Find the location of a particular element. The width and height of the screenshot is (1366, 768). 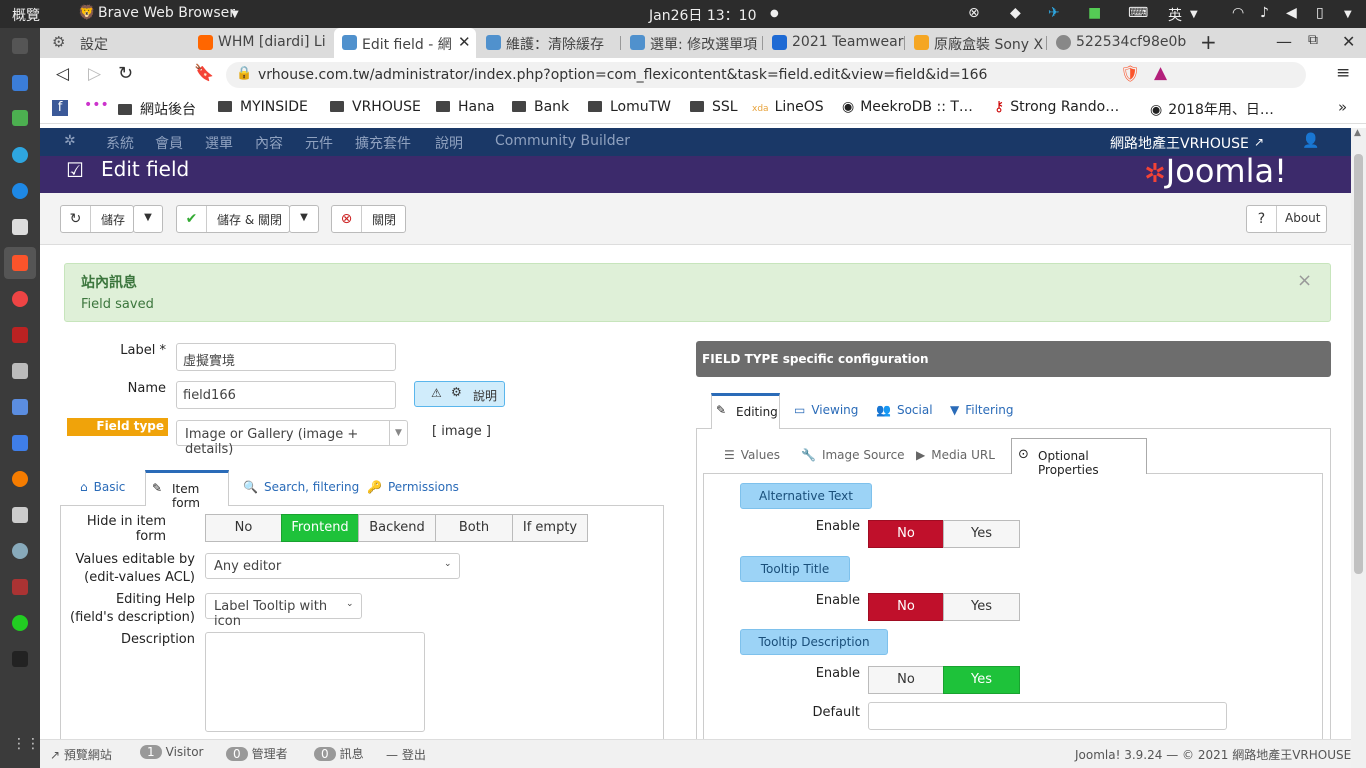

bookmark-item: Hana is located at coordinates (465, 107).